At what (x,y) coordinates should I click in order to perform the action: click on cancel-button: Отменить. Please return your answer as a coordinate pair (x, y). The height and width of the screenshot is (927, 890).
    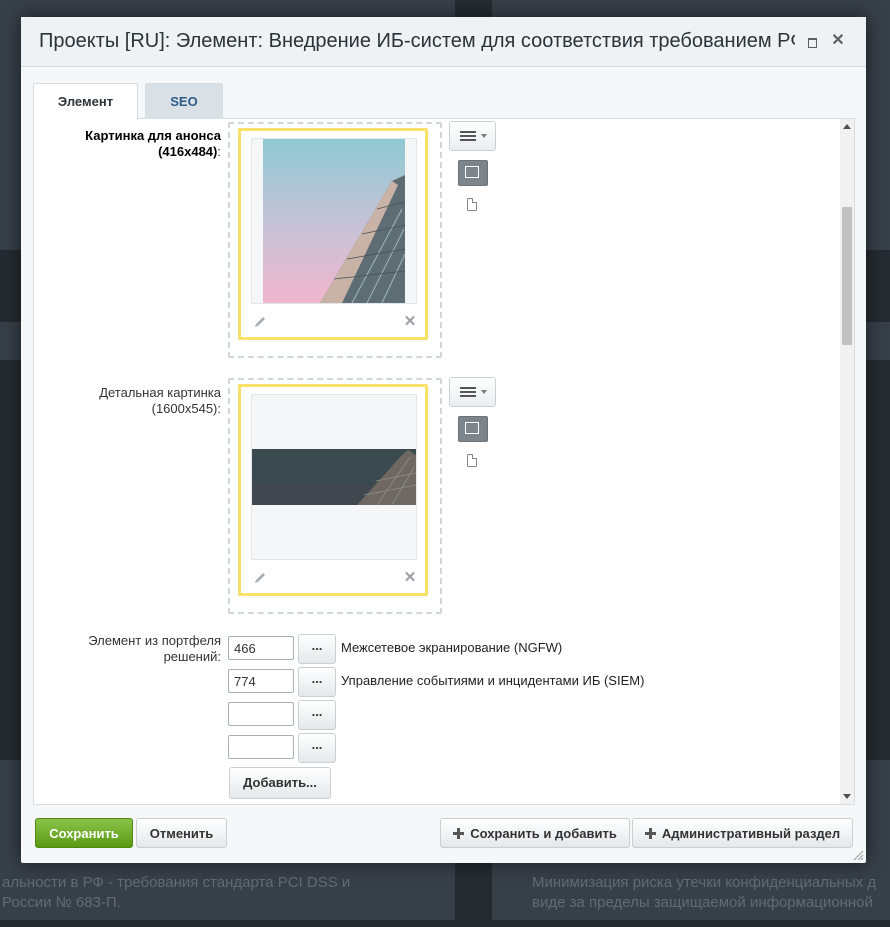
    Looking at the image, I should click on (181, 833).